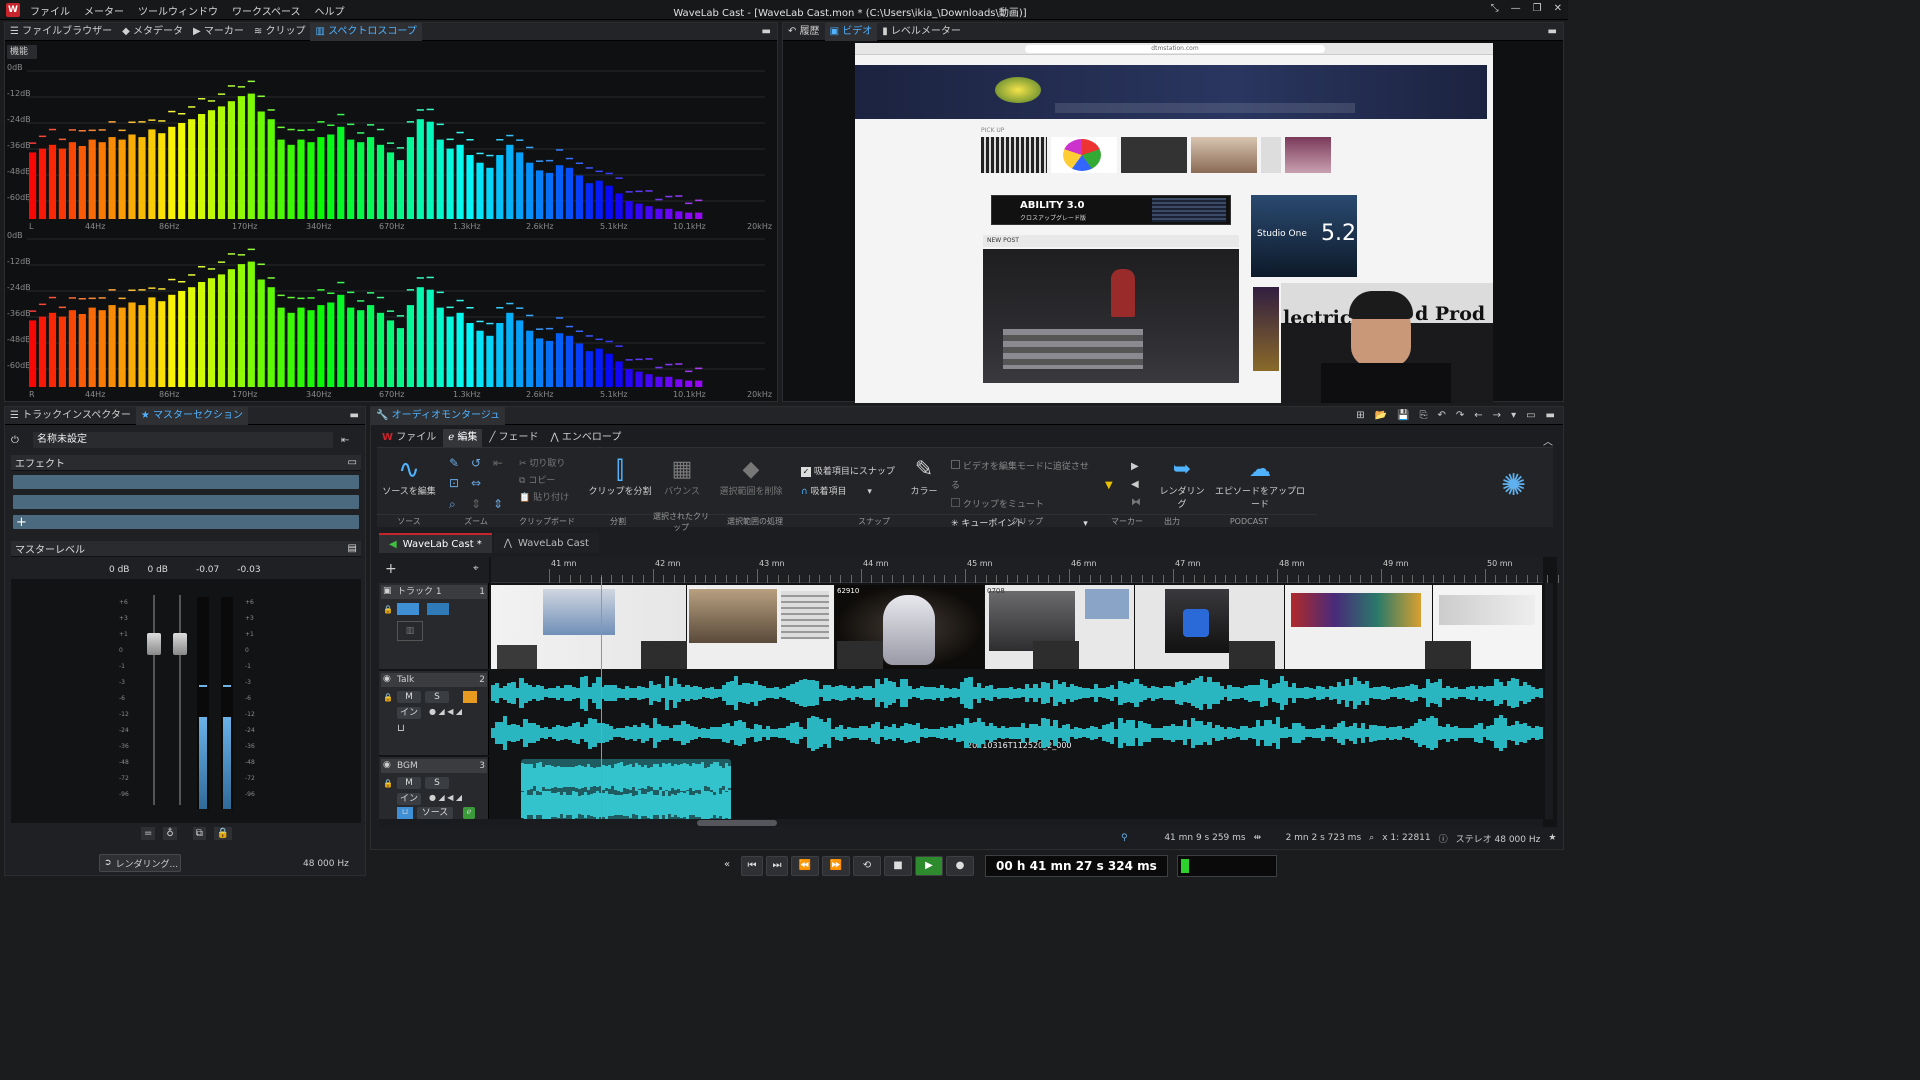  What do you see at coordinates (1478, 415) in the screenshot?
I see `back-icon: ←` at bounding box center [1478, 415].